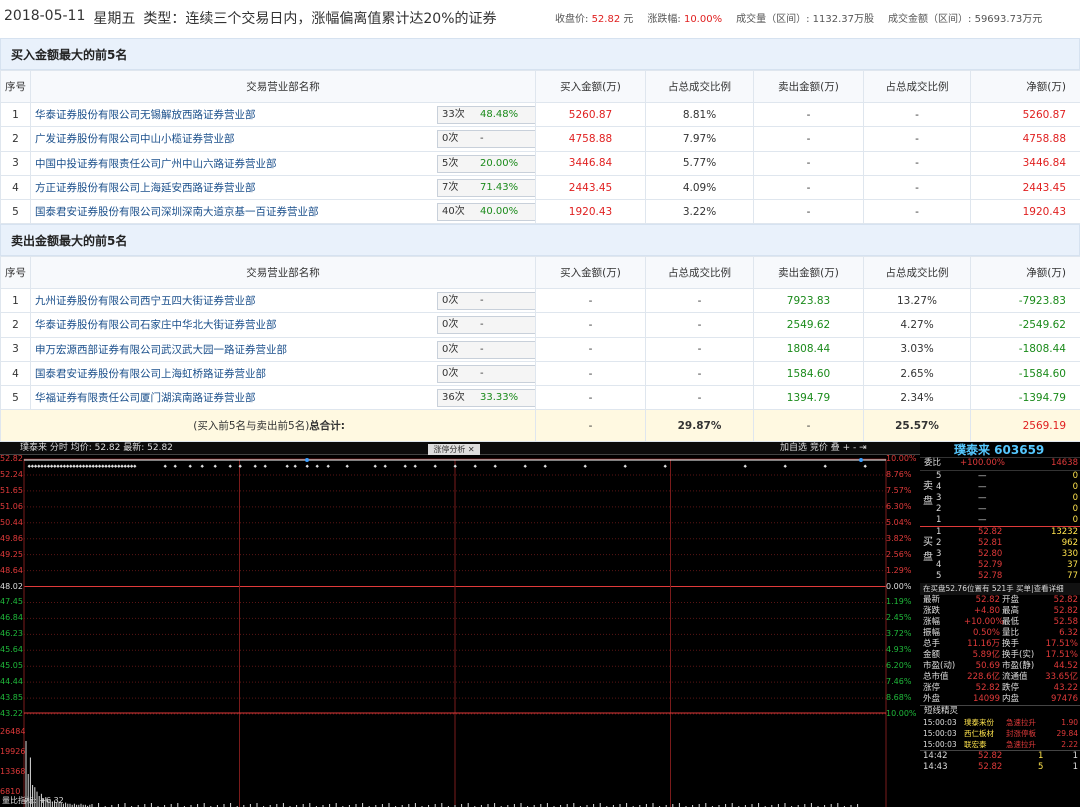 The height and width of the screenshot is (807, 1080). Describe the element at coordinates (161, 350) in the screenshot. I see `broker-name-link: 申万宏源西部证券有限公司武汉武大园一路证券营业部` at that location.